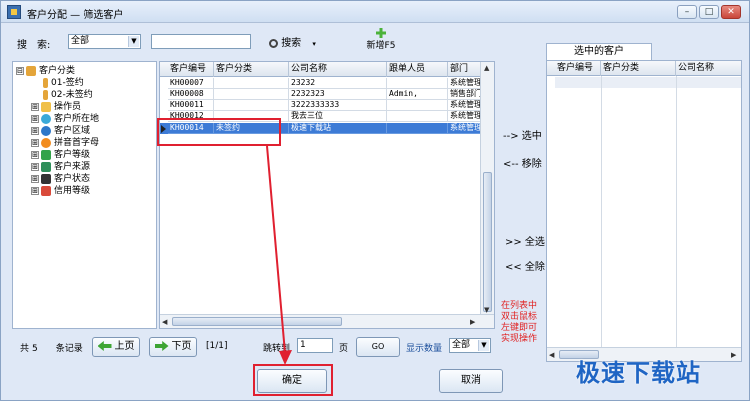  What do you see at coordinates (68, 95) in the screenshot?
I see `tree-item-unsigned: 02-未签约` at bounding box center [68, 95].